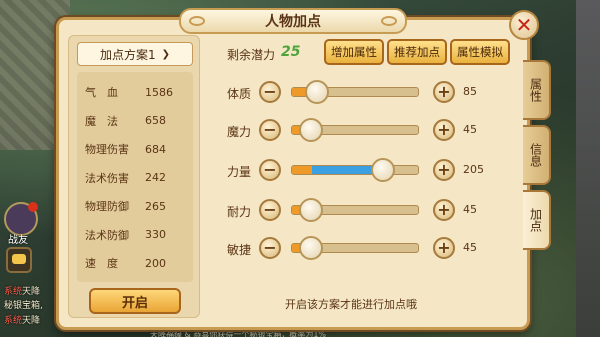  I want to click on attribute-row-strength: 力量 − + 205, so click(362, 171).